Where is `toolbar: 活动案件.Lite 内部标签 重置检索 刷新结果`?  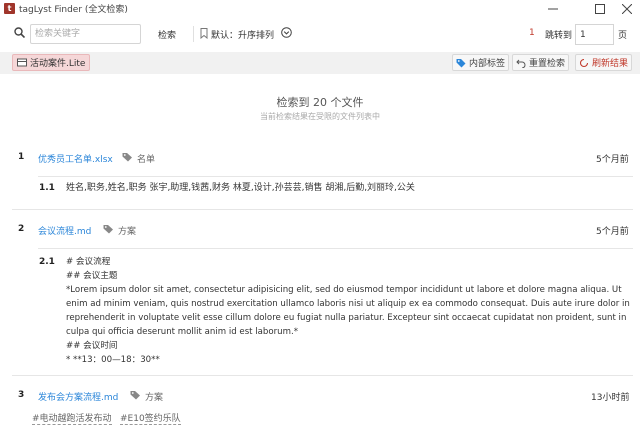
toolbar: 活动案件.Lite 内部标签 重置检索 刷新结果 is located at coordinates (320, 63).